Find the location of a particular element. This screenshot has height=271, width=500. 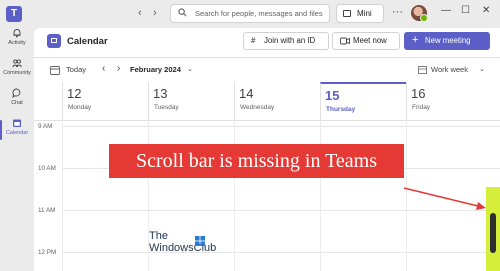

day-name: Thursday is located at coordinates (341, 109).